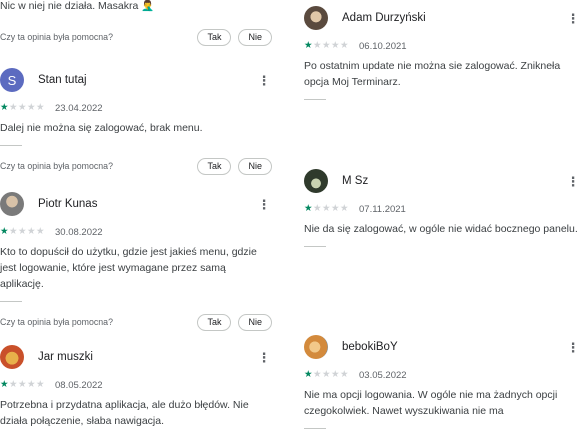  Describe the element at coordinates (77, 6) in the screenshot. I see `review-text: Nic w niej nie działa. Masakra 🤦‍♂️` at that location.